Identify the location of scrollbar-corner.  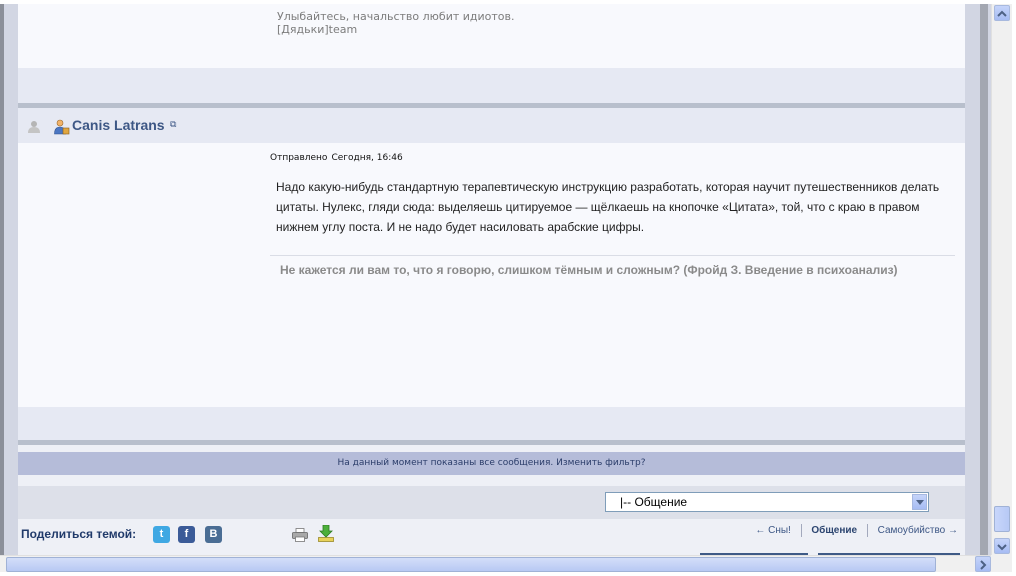
(1001, 563).